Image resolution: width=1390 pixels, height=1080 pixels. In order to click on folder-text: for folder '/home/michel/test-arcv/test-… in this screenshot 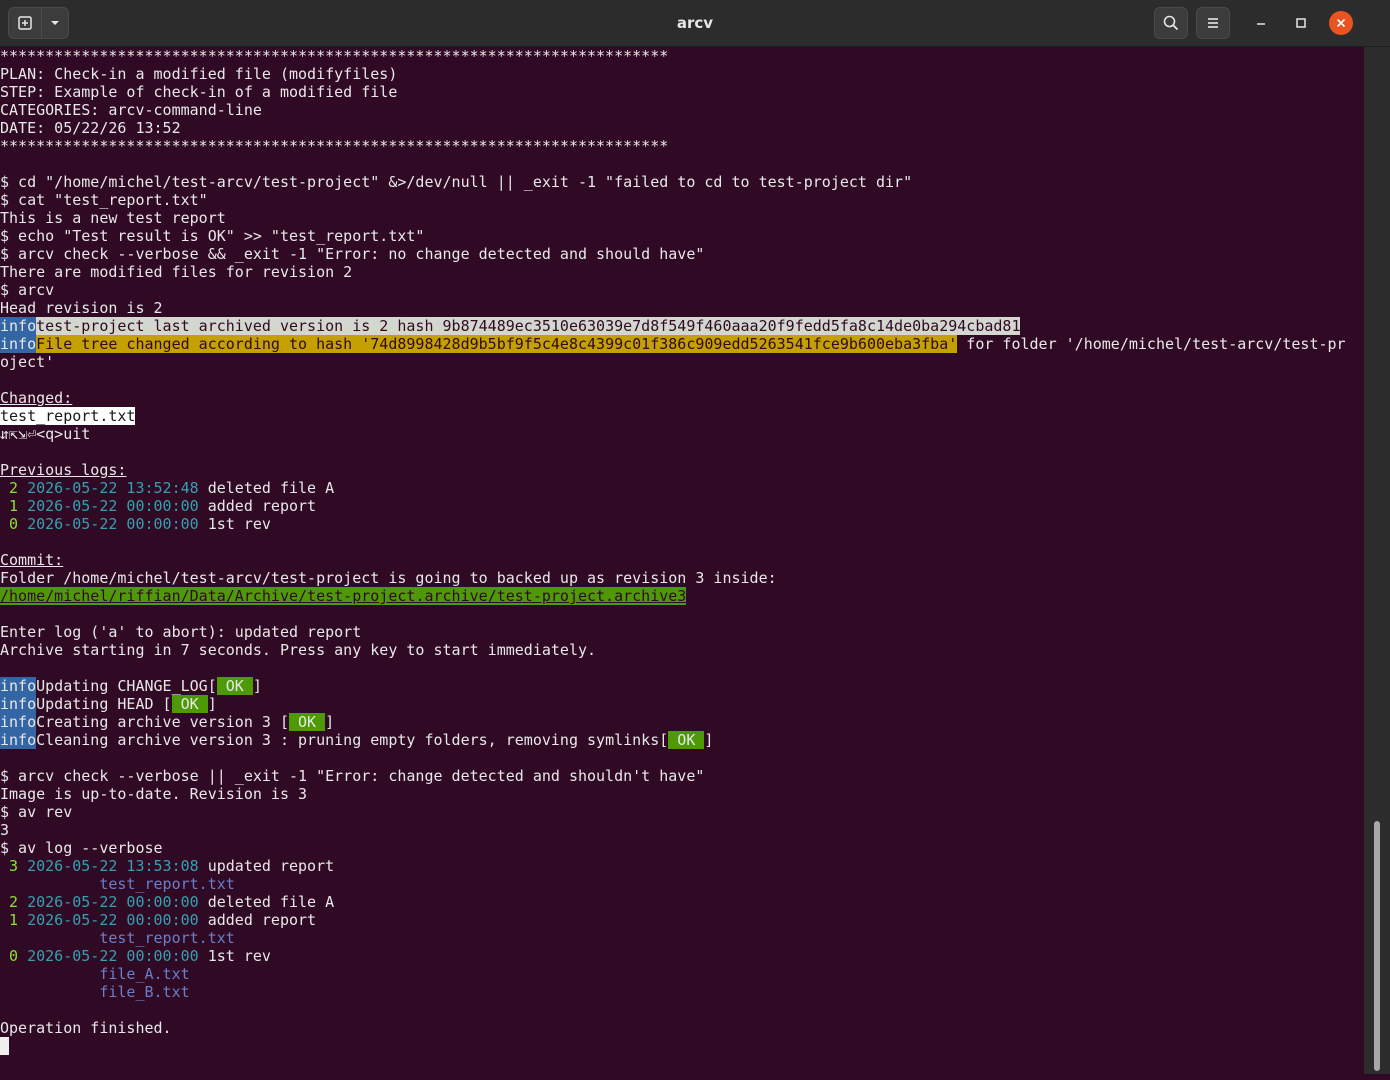, I will do `click(1151, 344)`.